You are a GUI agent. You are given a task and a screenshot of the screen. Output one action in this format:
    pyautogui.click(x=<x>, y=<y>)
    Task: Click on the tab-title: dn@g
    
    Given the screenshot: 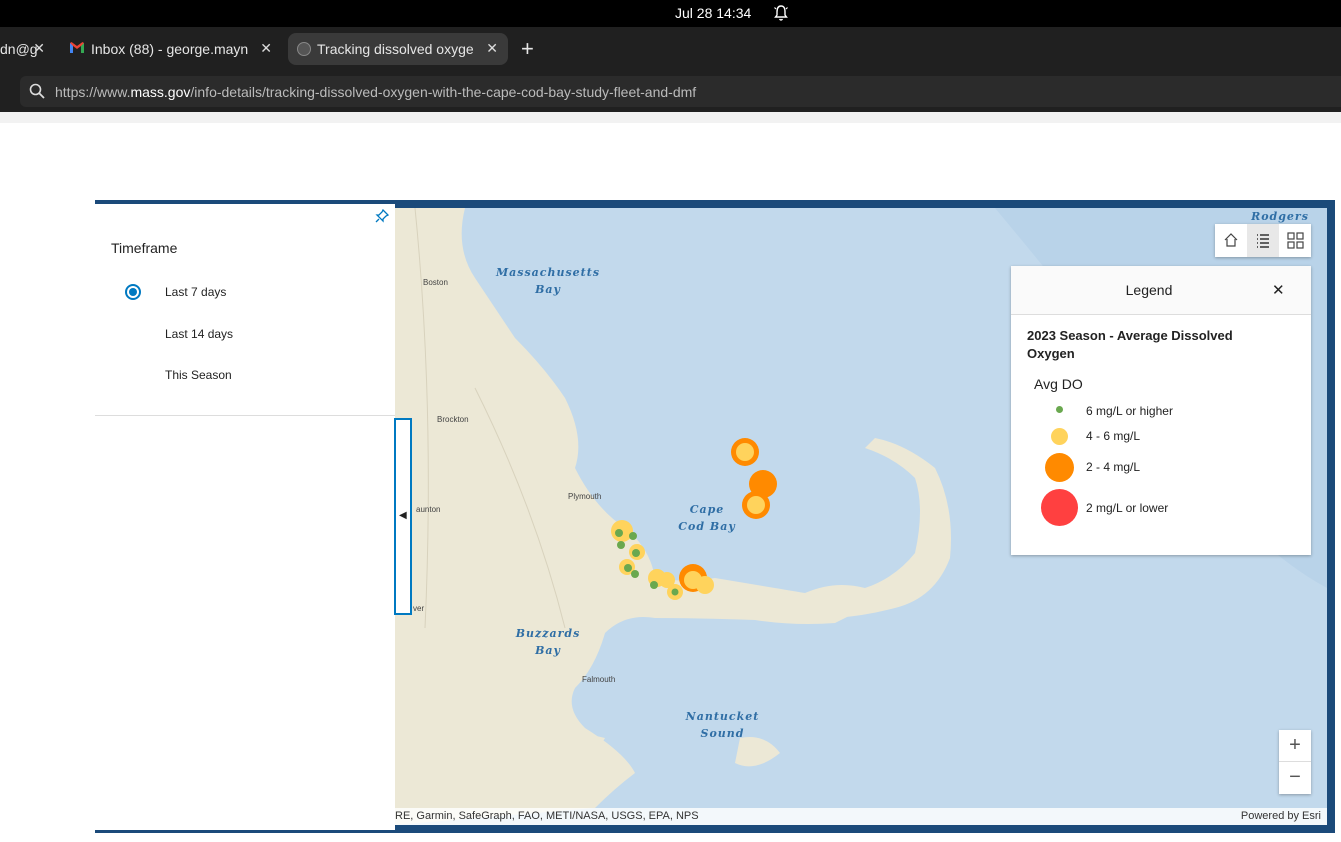 What is the action you would take?
    pyautogui.click(x=19, y=49)
    